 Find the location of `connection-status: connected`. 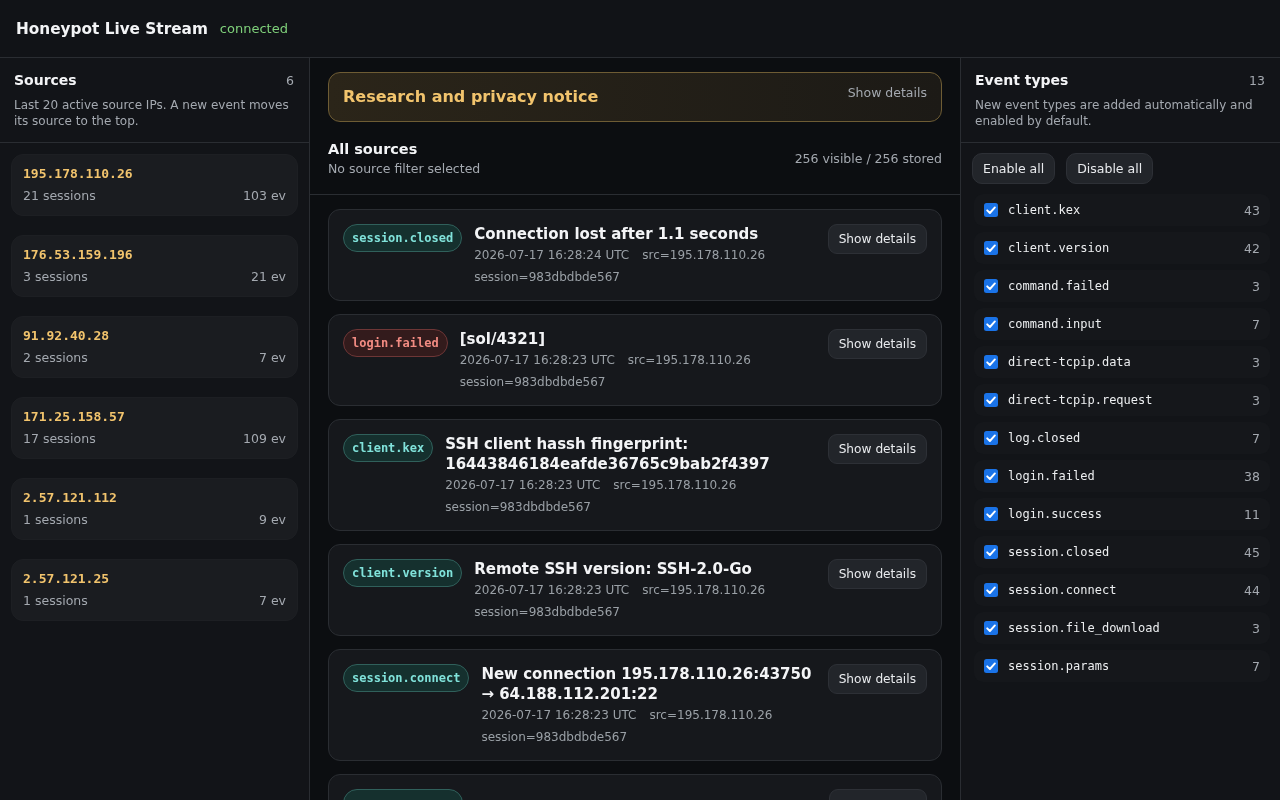

connection-status: connected is located at coordinates (253, 28).